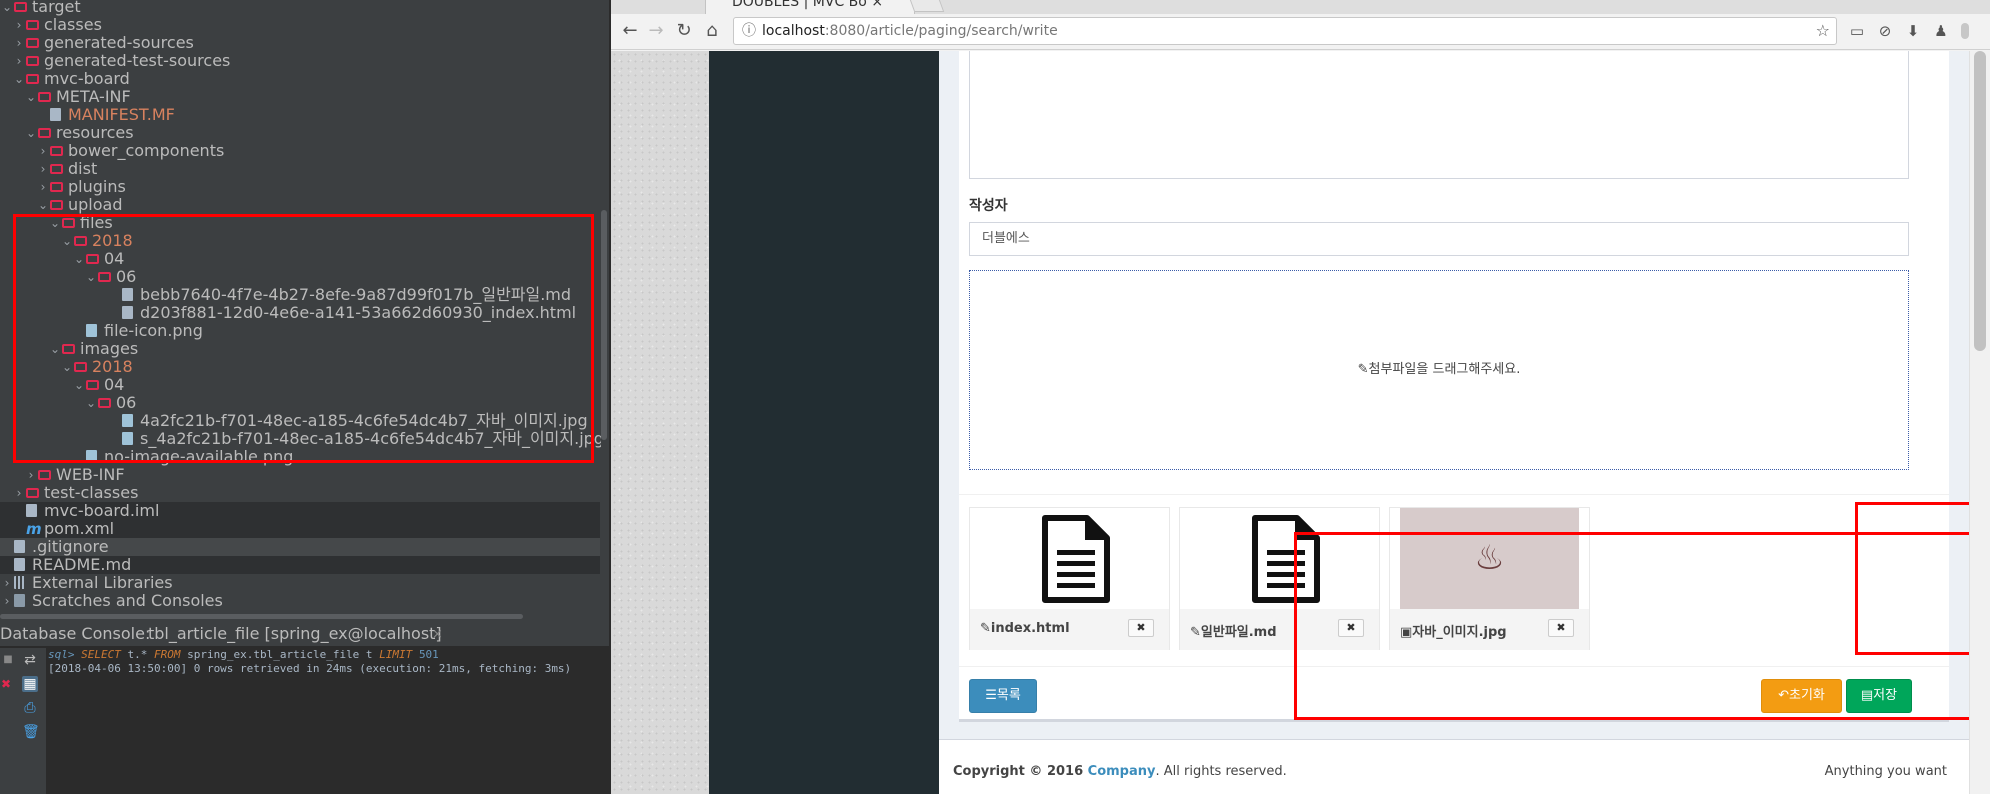  What do you see at coordinates (79, 528) in the screenshot?
I see `tree-item-label: pom.xml` at bounding box center [79, 528].